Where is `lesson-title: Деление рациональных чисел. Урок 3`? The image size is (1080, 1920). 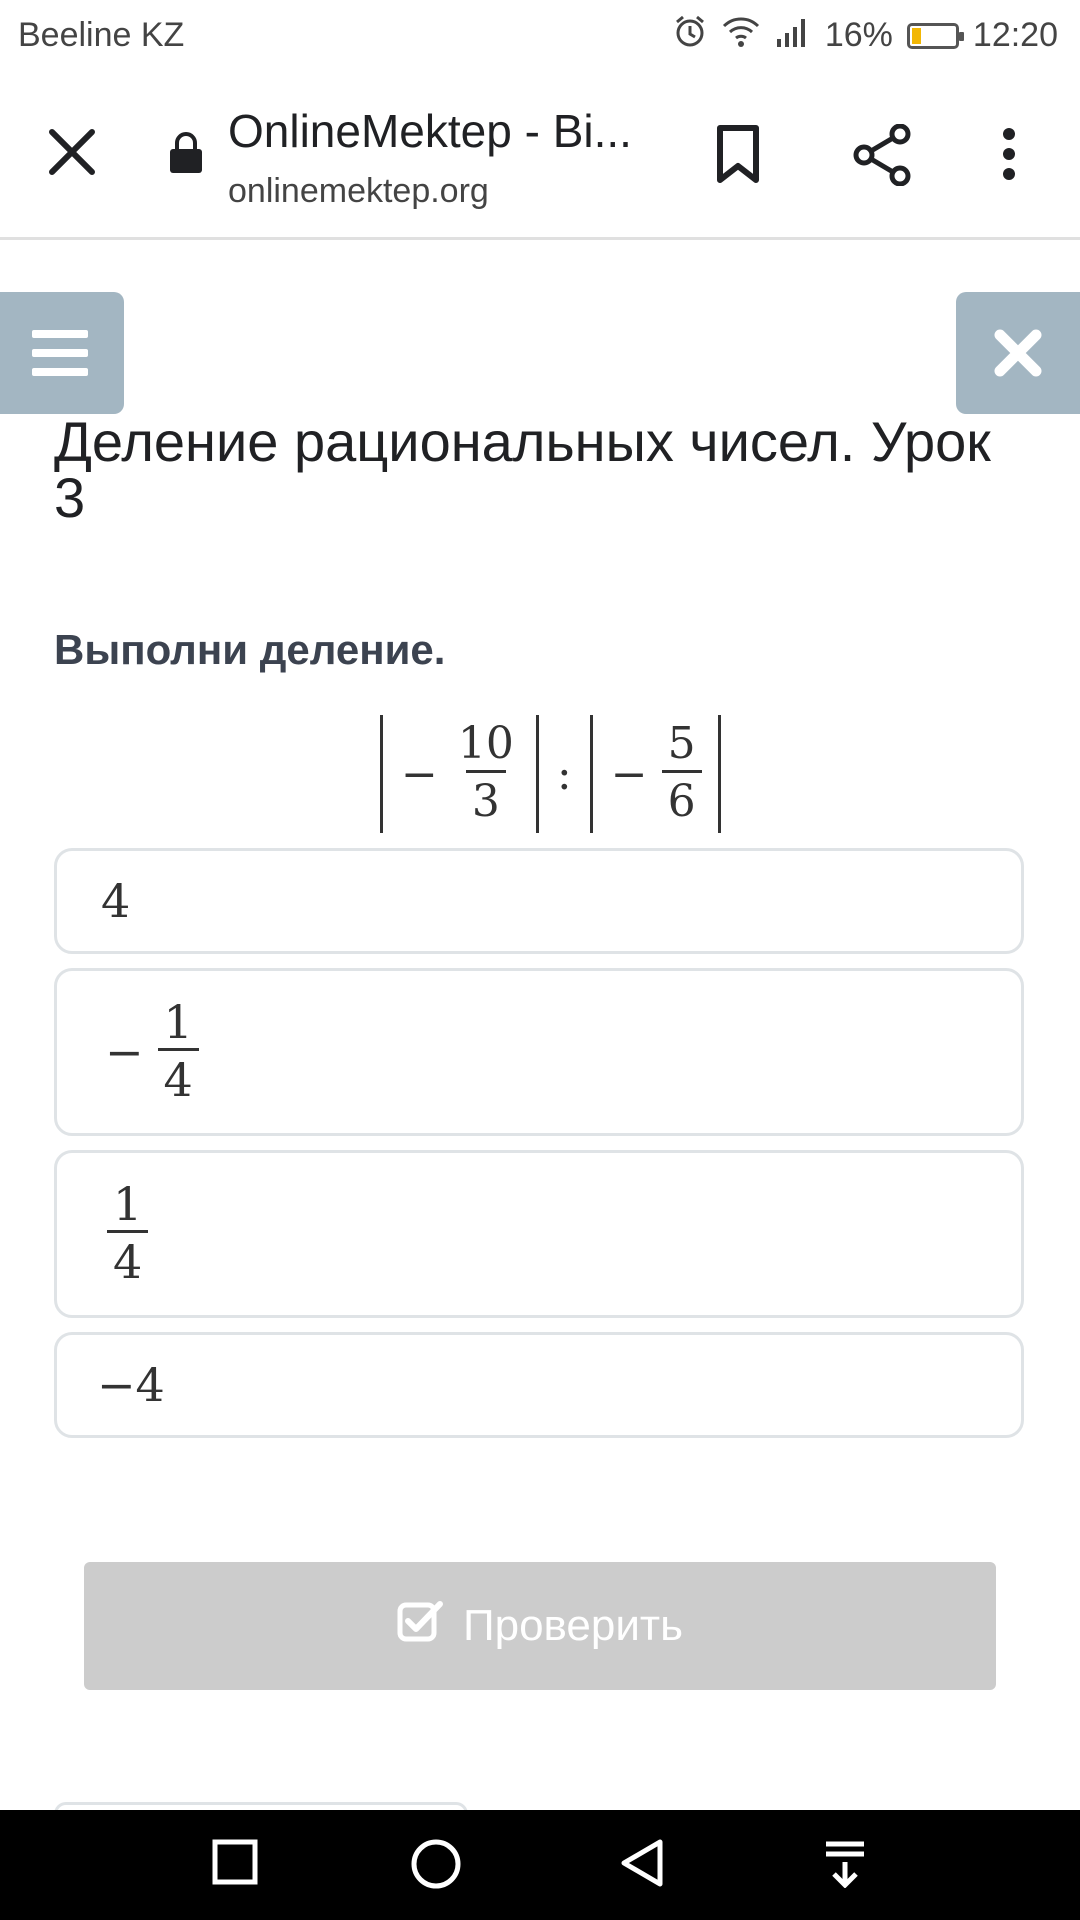 lesson-title: Деление рациональных чисел. Урок 3 is located at coordinates (522, 469).